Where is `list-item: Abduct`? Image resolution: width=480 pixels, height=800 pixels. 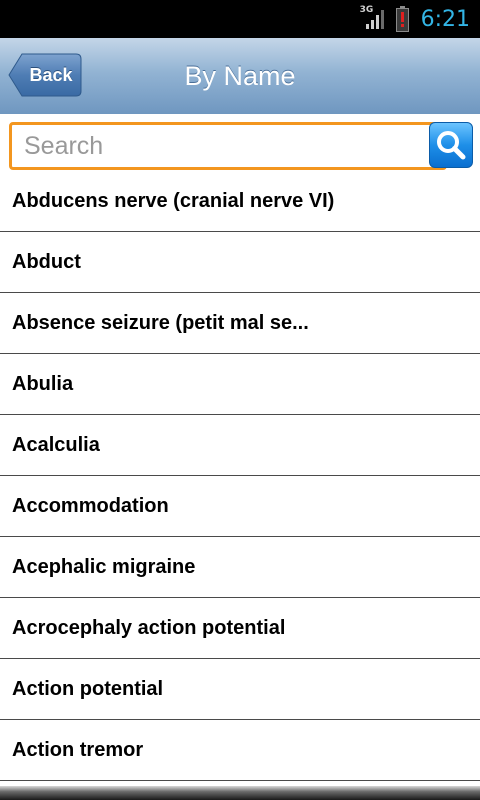 list-item: Abduct is located at coordinates (240, 262).